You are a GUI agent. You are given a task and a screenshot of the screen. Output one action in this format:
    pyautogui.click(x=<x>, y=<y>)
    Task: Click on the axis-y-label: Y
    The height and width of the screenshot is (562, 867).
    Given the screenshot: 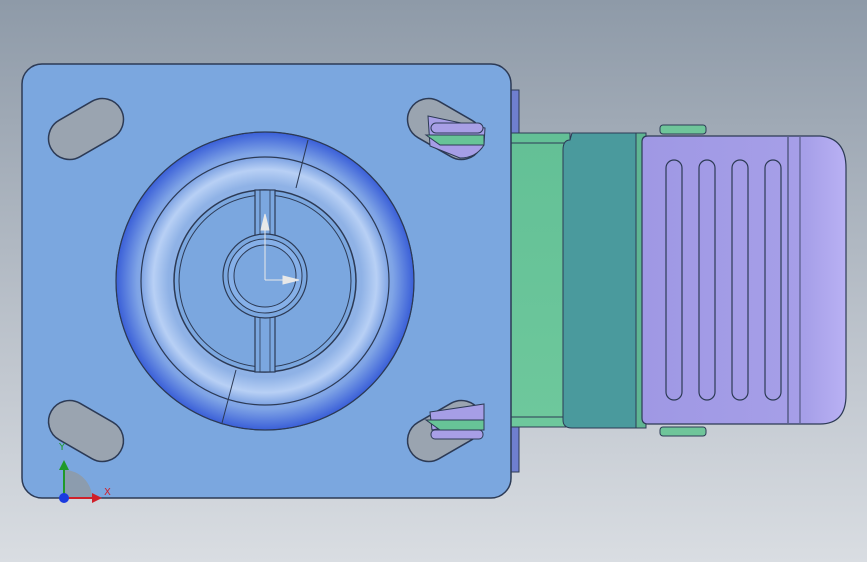 What is the action you would take?
    pyautogui.click(x=62, y=447)
    